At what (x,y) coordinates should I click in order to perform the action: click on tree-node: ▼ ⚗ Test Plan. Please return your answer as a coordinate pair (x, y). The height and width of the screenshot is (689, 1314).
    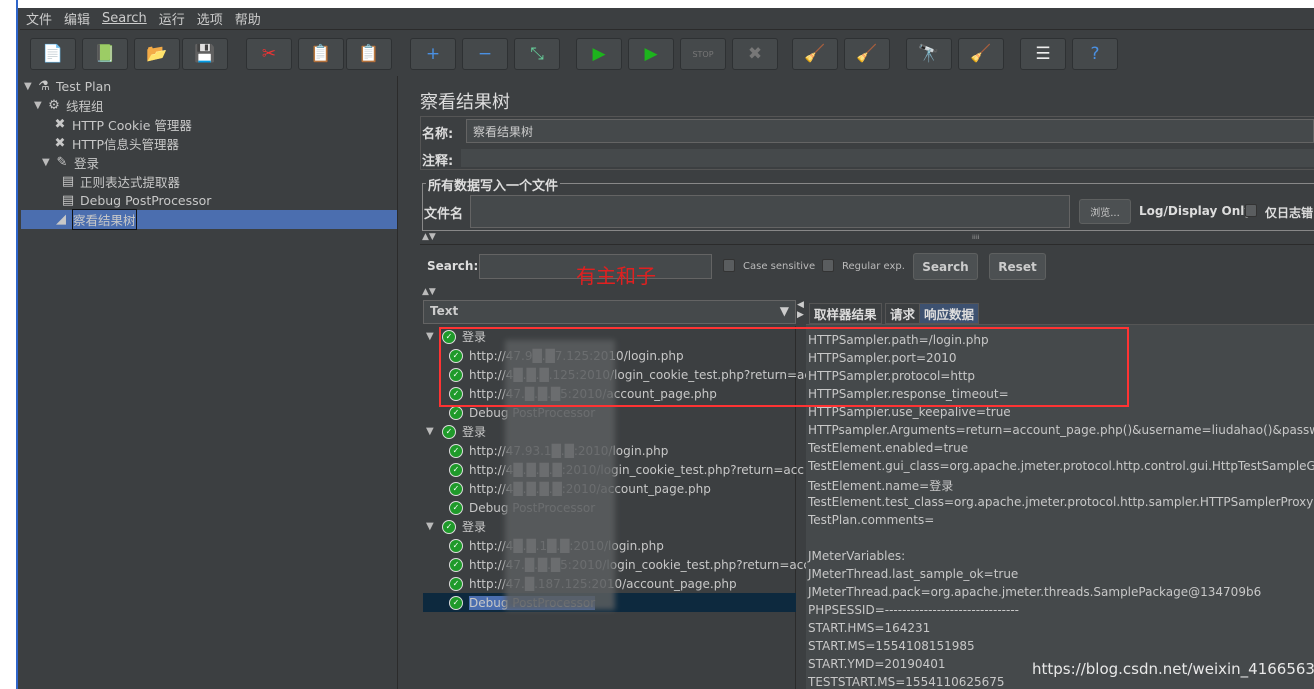
    Looking at the image, I should click on (65, 86).